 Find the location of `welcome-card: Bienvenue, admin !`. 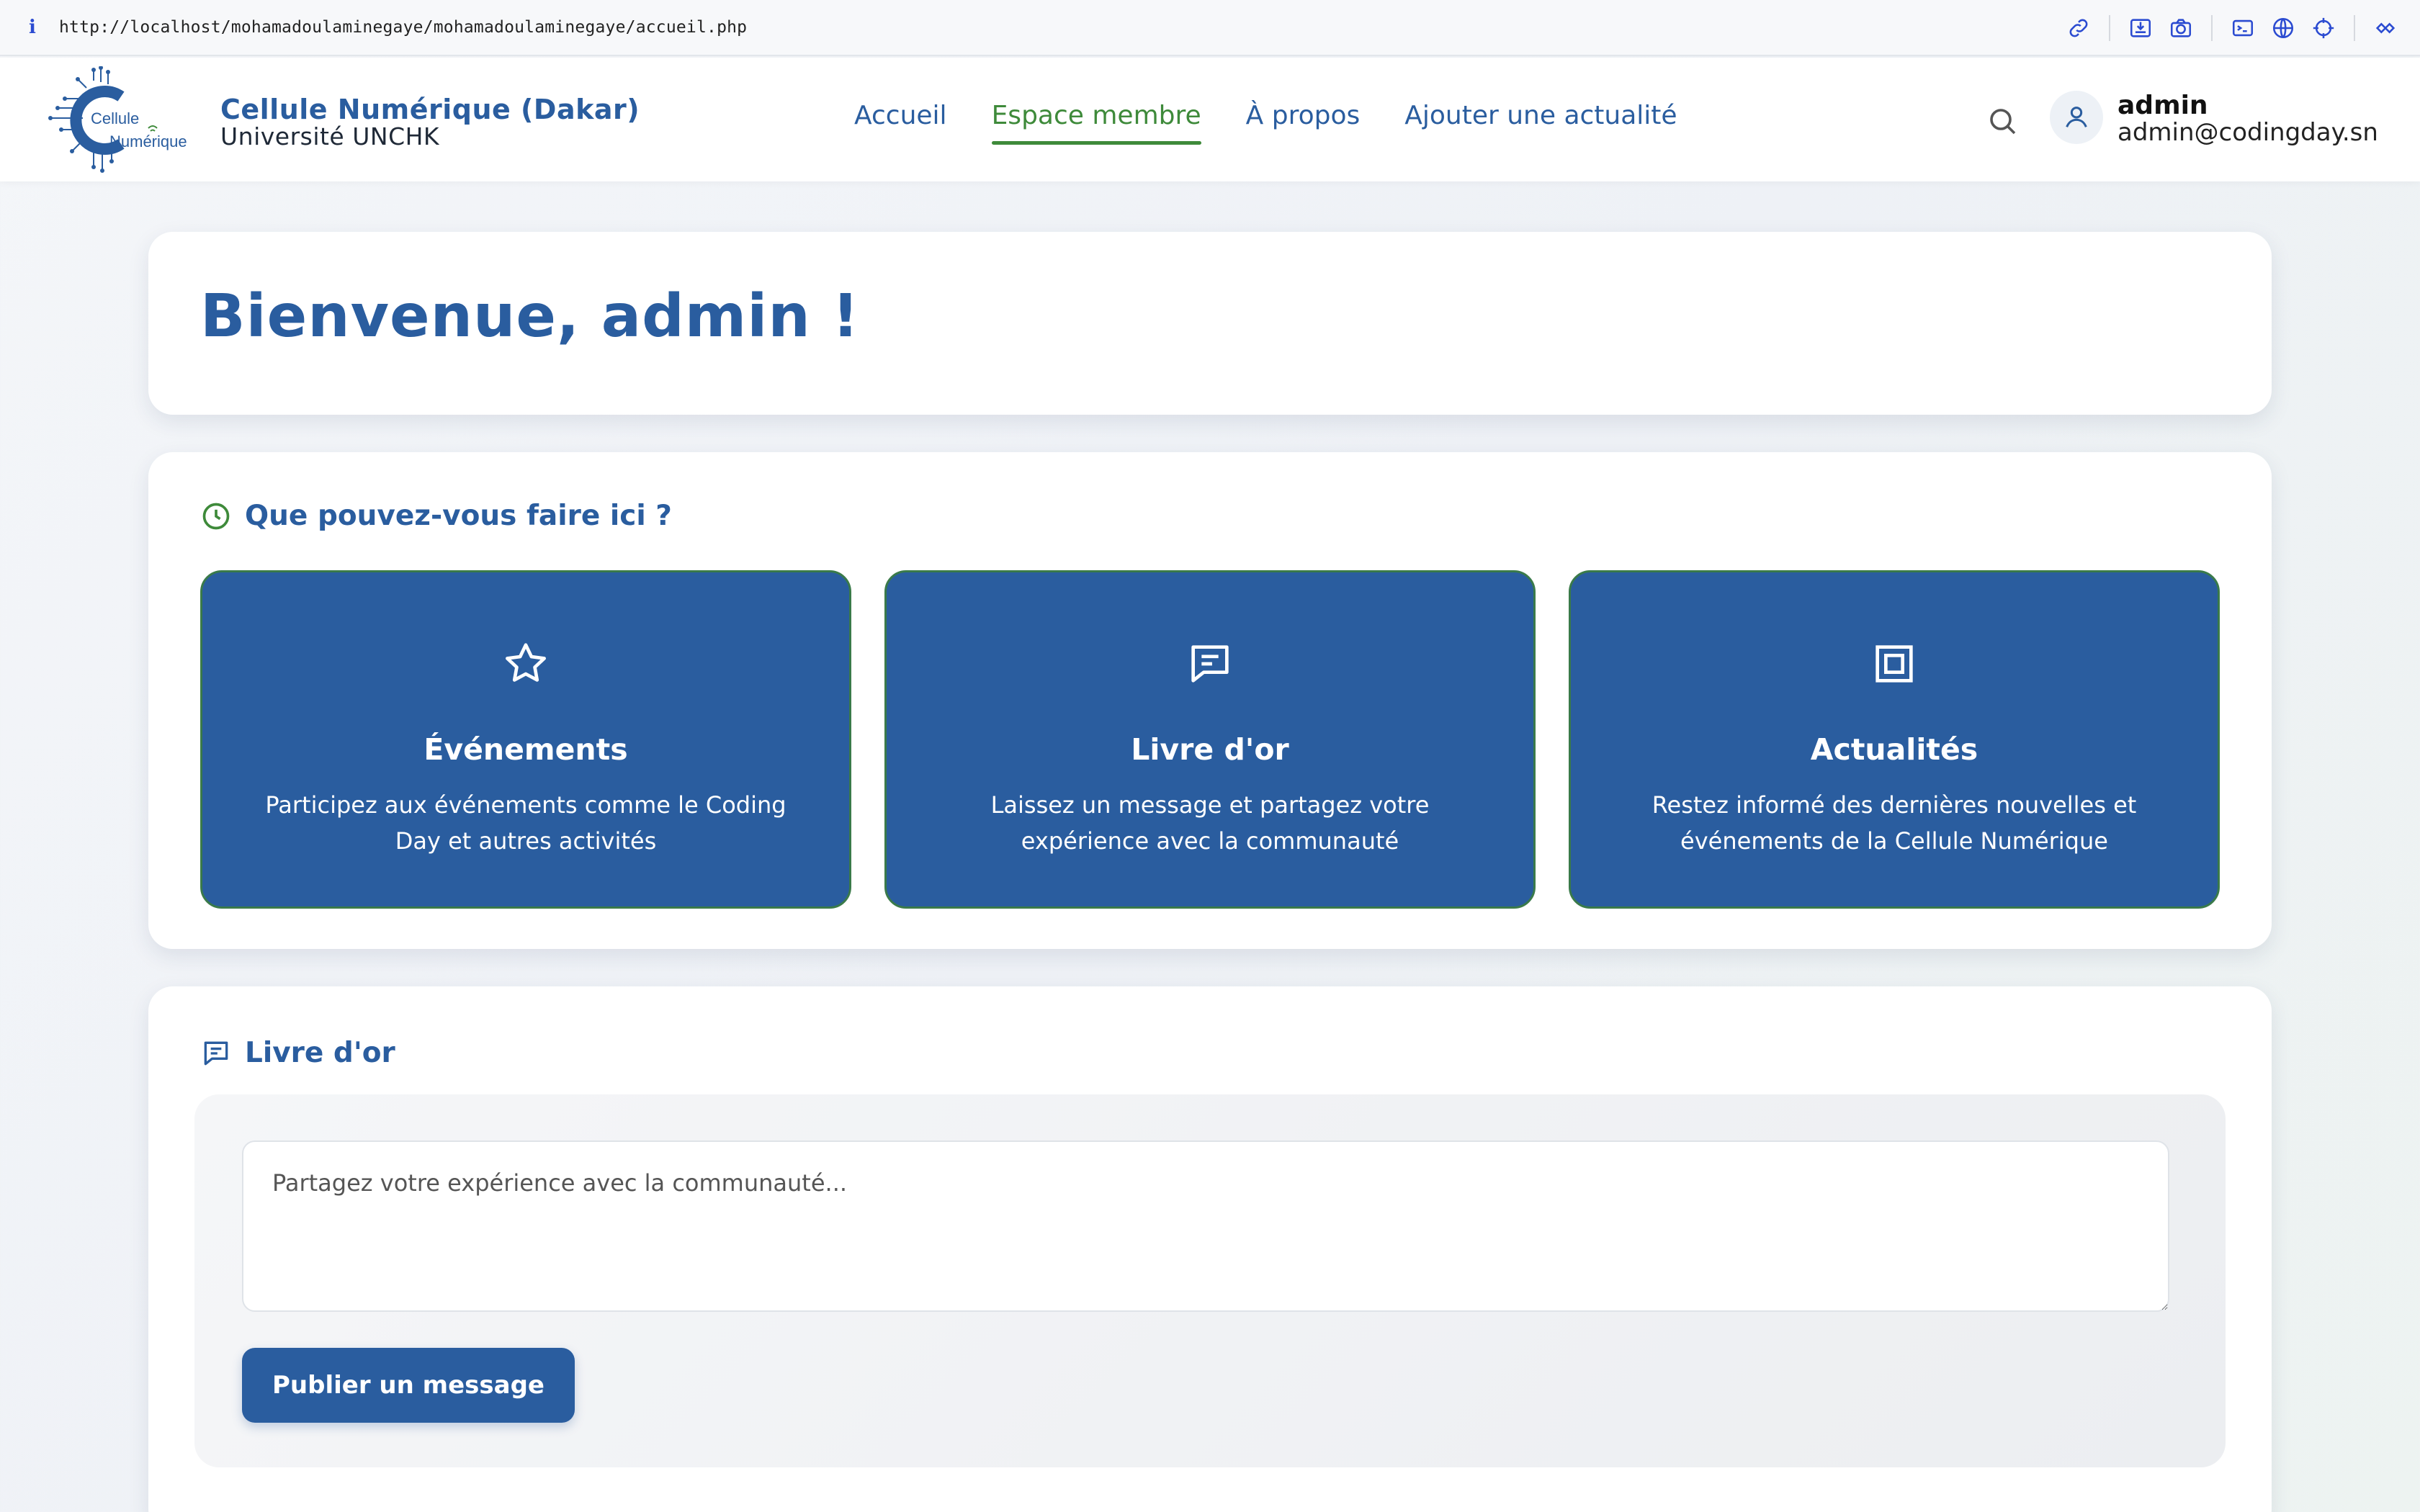

welcome-card: Bienvenue, admin ! is located at coordinates (1210, 323).